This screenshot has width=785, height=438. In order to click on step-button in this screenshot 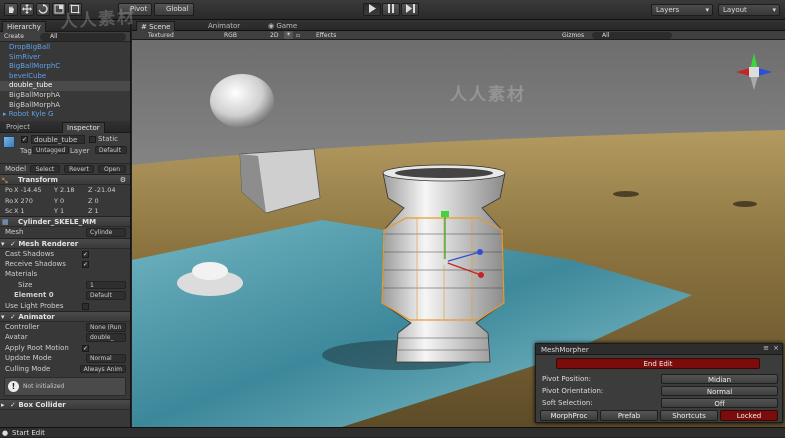, I will do `click(410, 9)`.